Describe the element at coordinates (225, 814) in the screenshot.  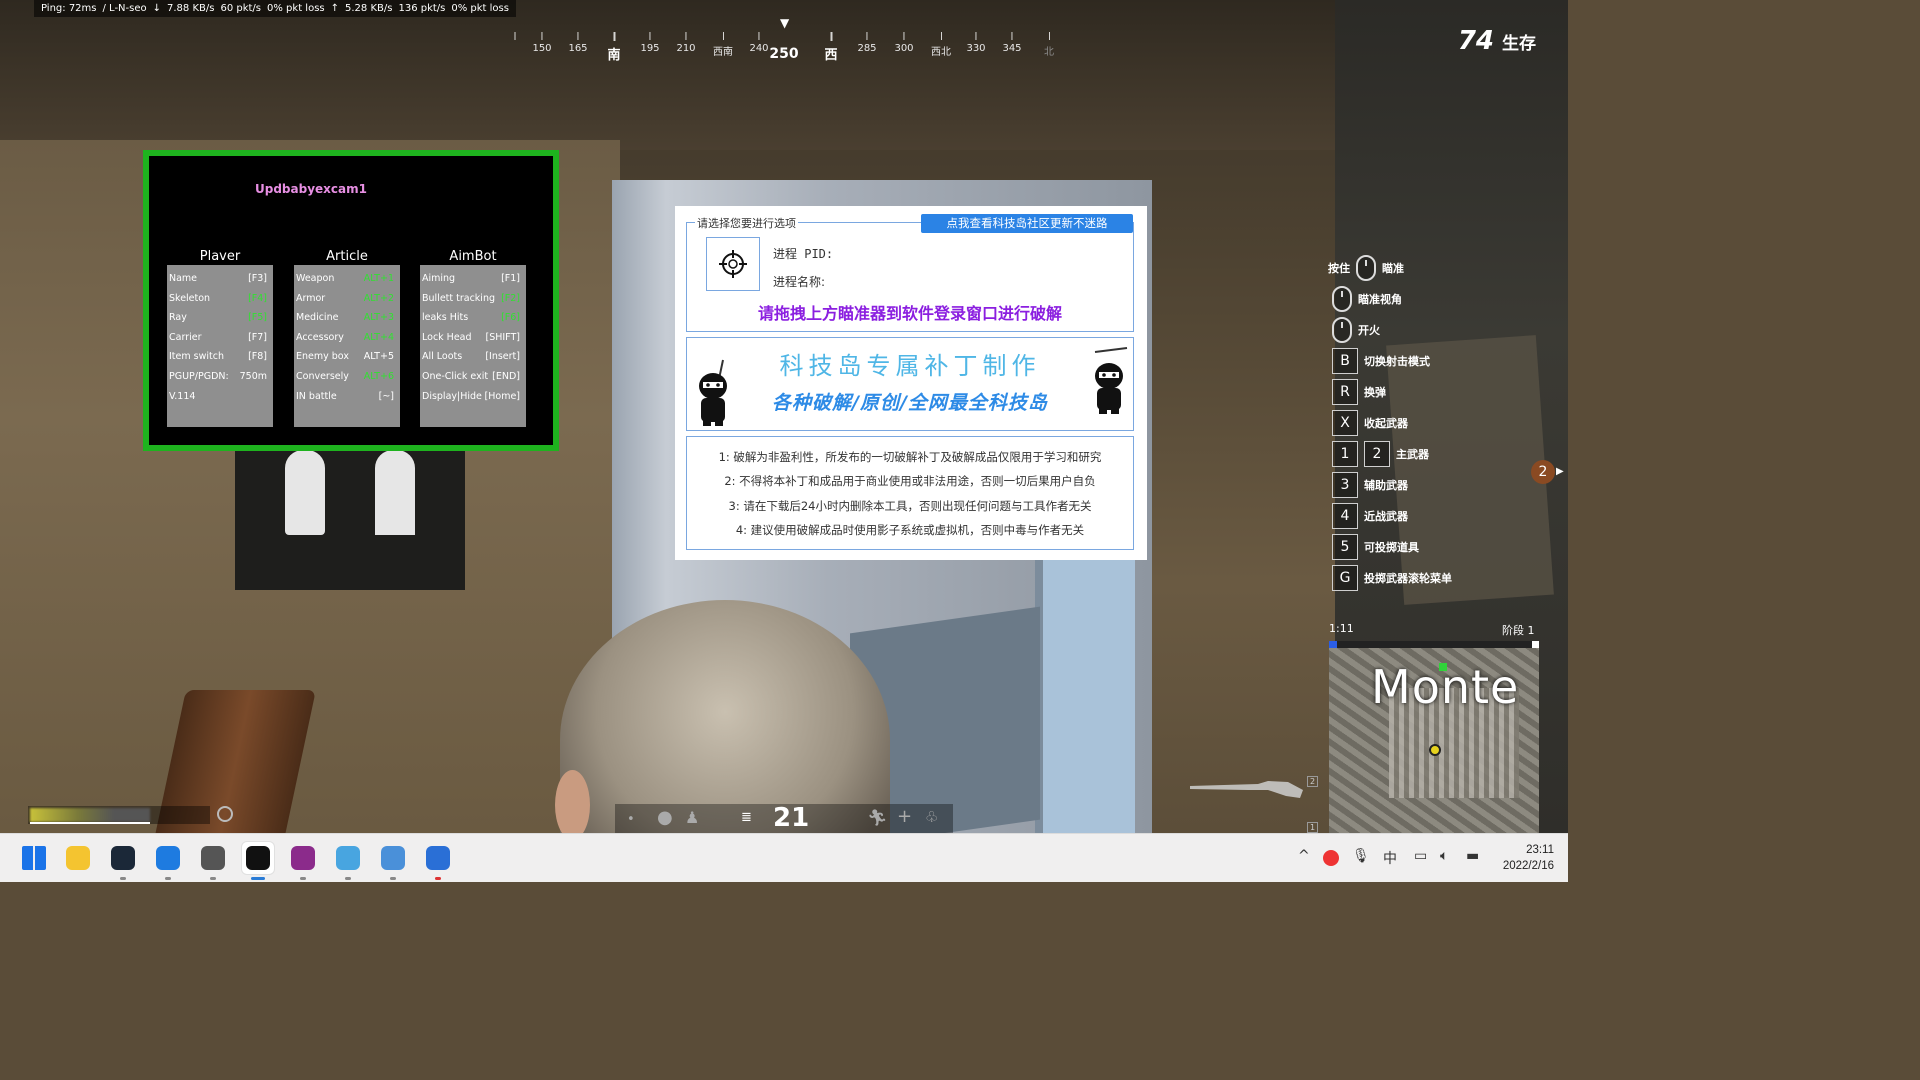
I see `boost-icon` at that location.